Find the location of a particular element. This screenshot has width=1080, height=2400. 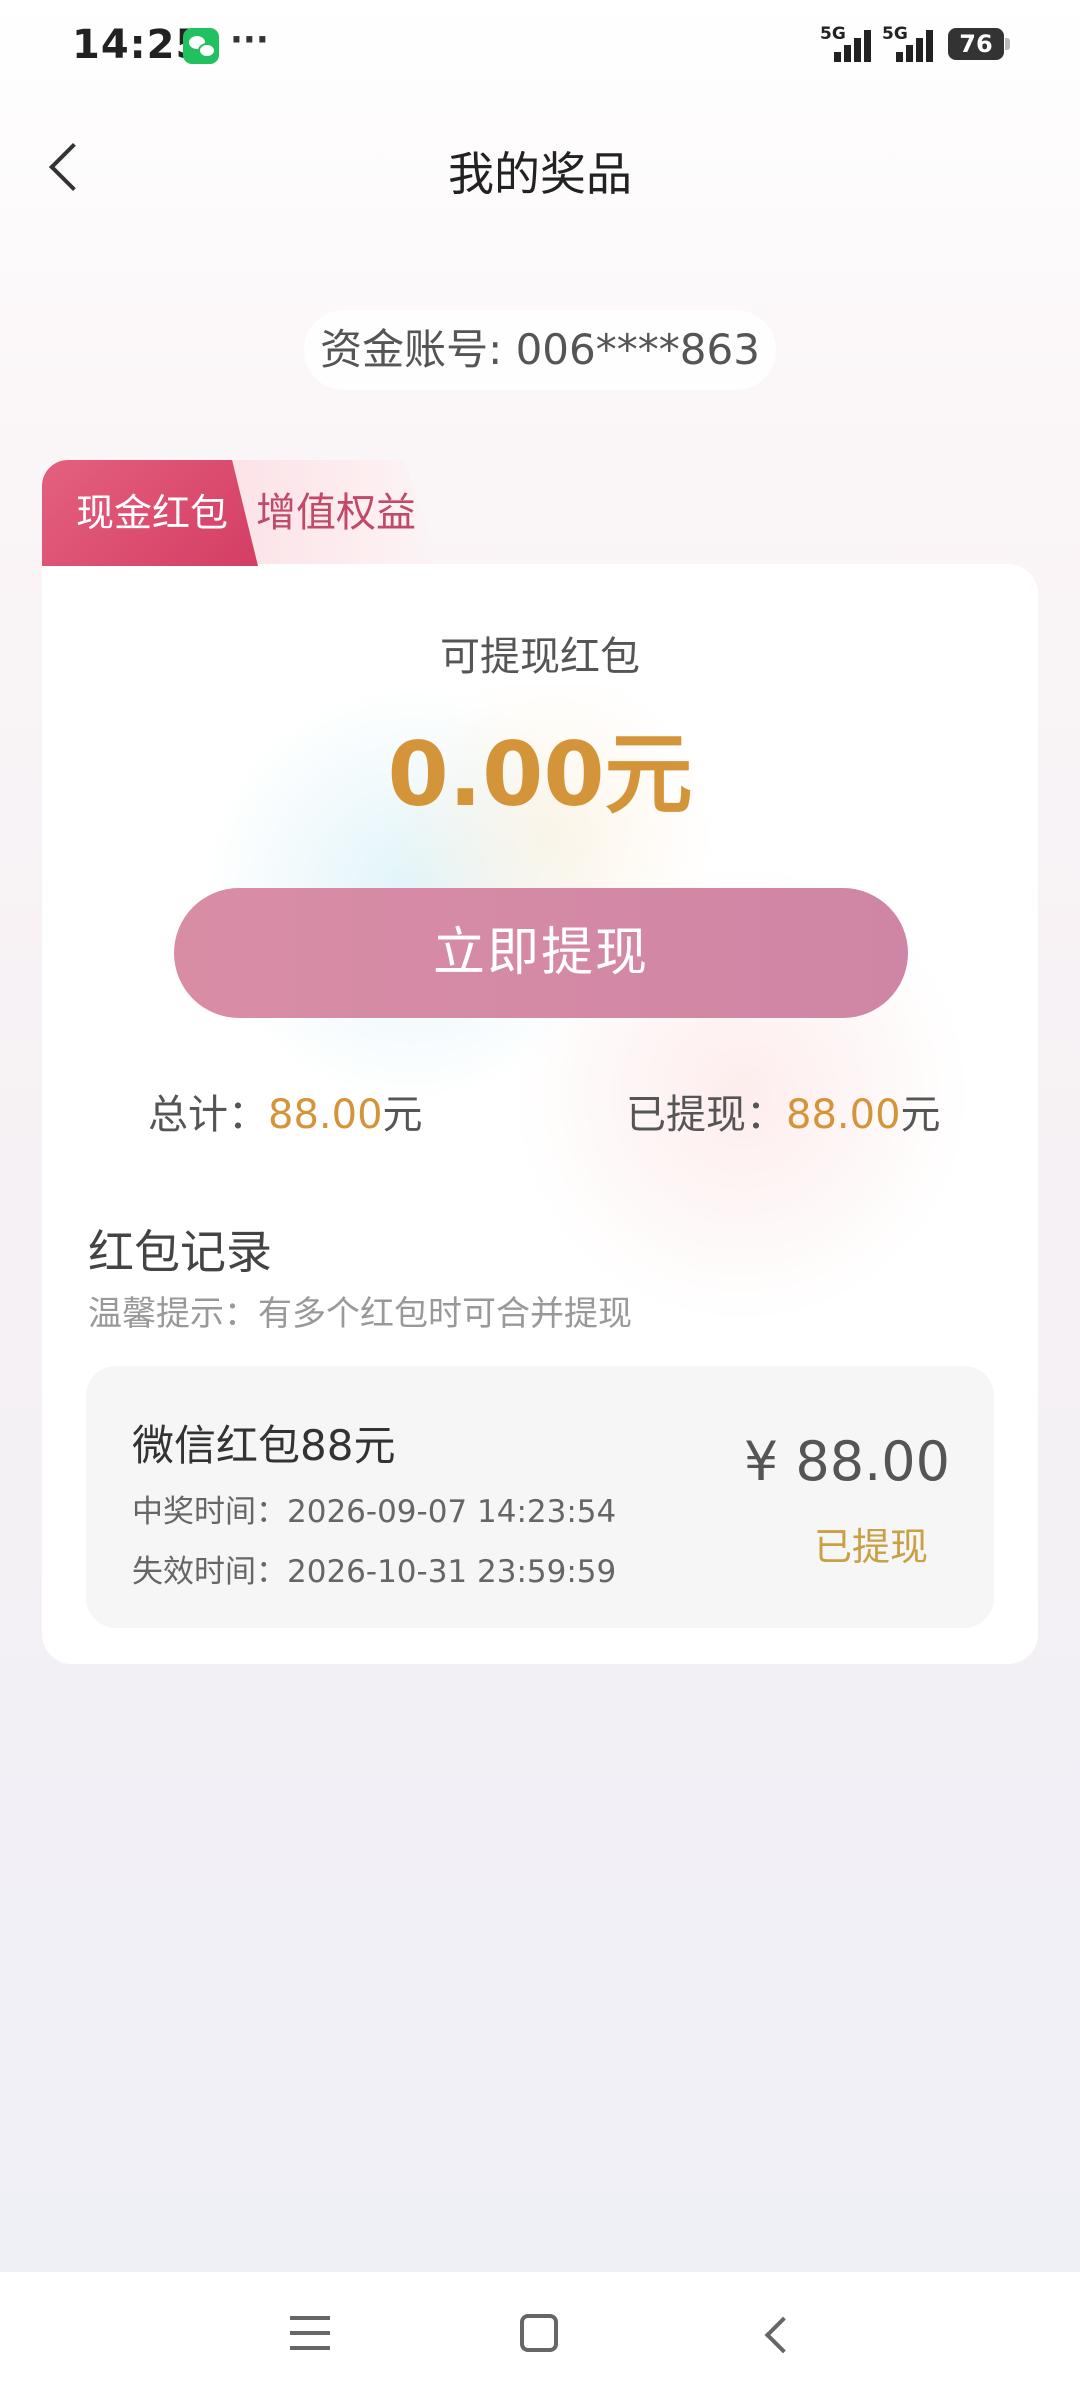

record-title: 红包记录 is located at coordinates (180, 1252).